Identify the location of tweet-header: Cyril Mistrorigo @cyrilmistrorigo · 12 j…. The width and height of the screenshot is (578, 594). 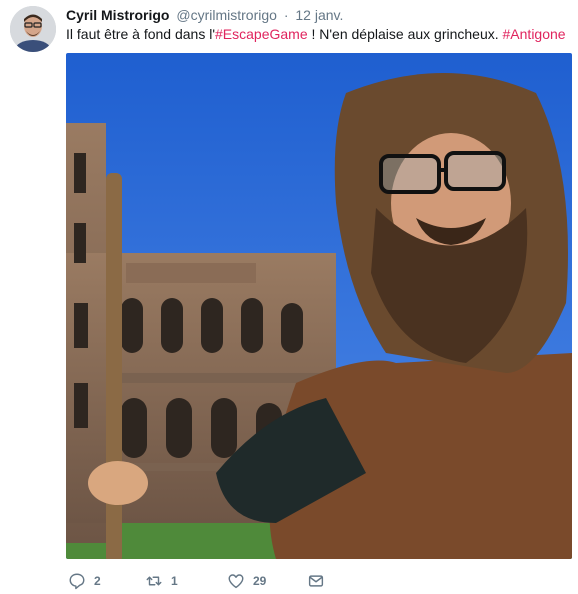
(204, 15).